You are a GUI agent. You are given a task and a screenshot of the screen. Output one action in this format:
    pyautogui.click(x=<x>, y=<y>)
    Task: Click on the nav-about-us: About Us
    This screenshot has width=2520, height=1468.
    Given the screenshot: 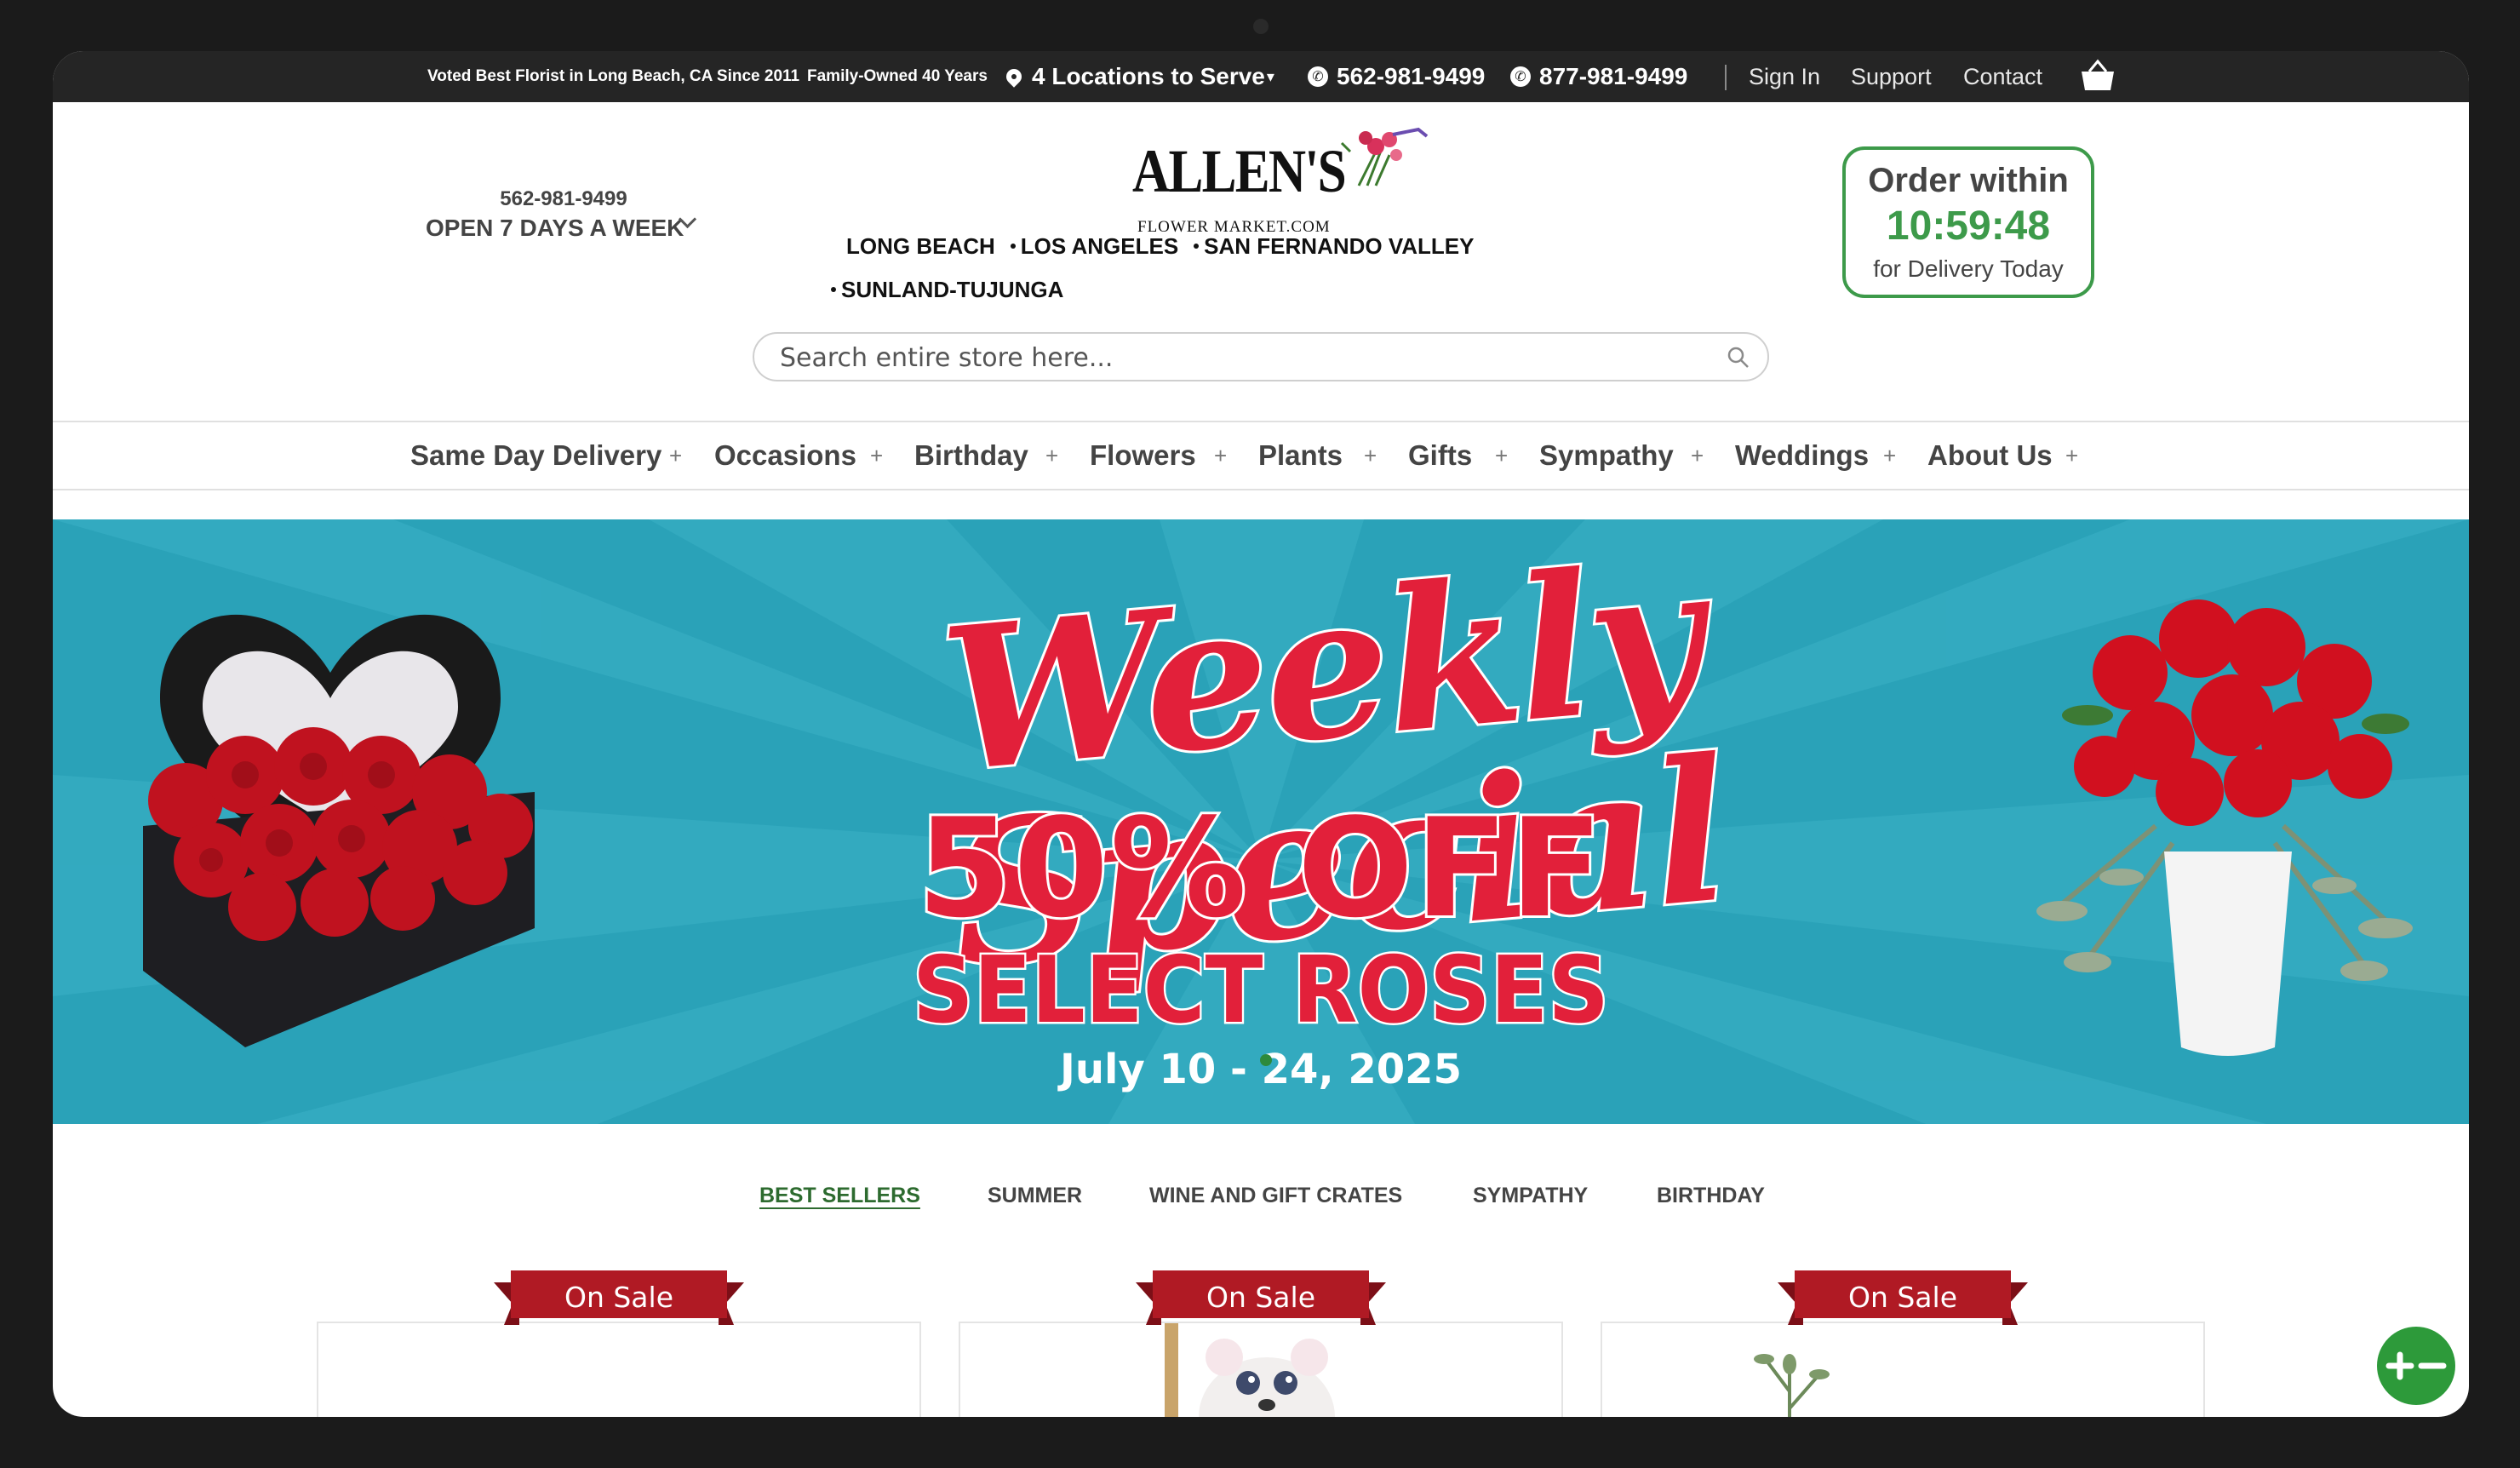 What is the action you would take?
    pyautogui.click(x=1990, y=455)
    